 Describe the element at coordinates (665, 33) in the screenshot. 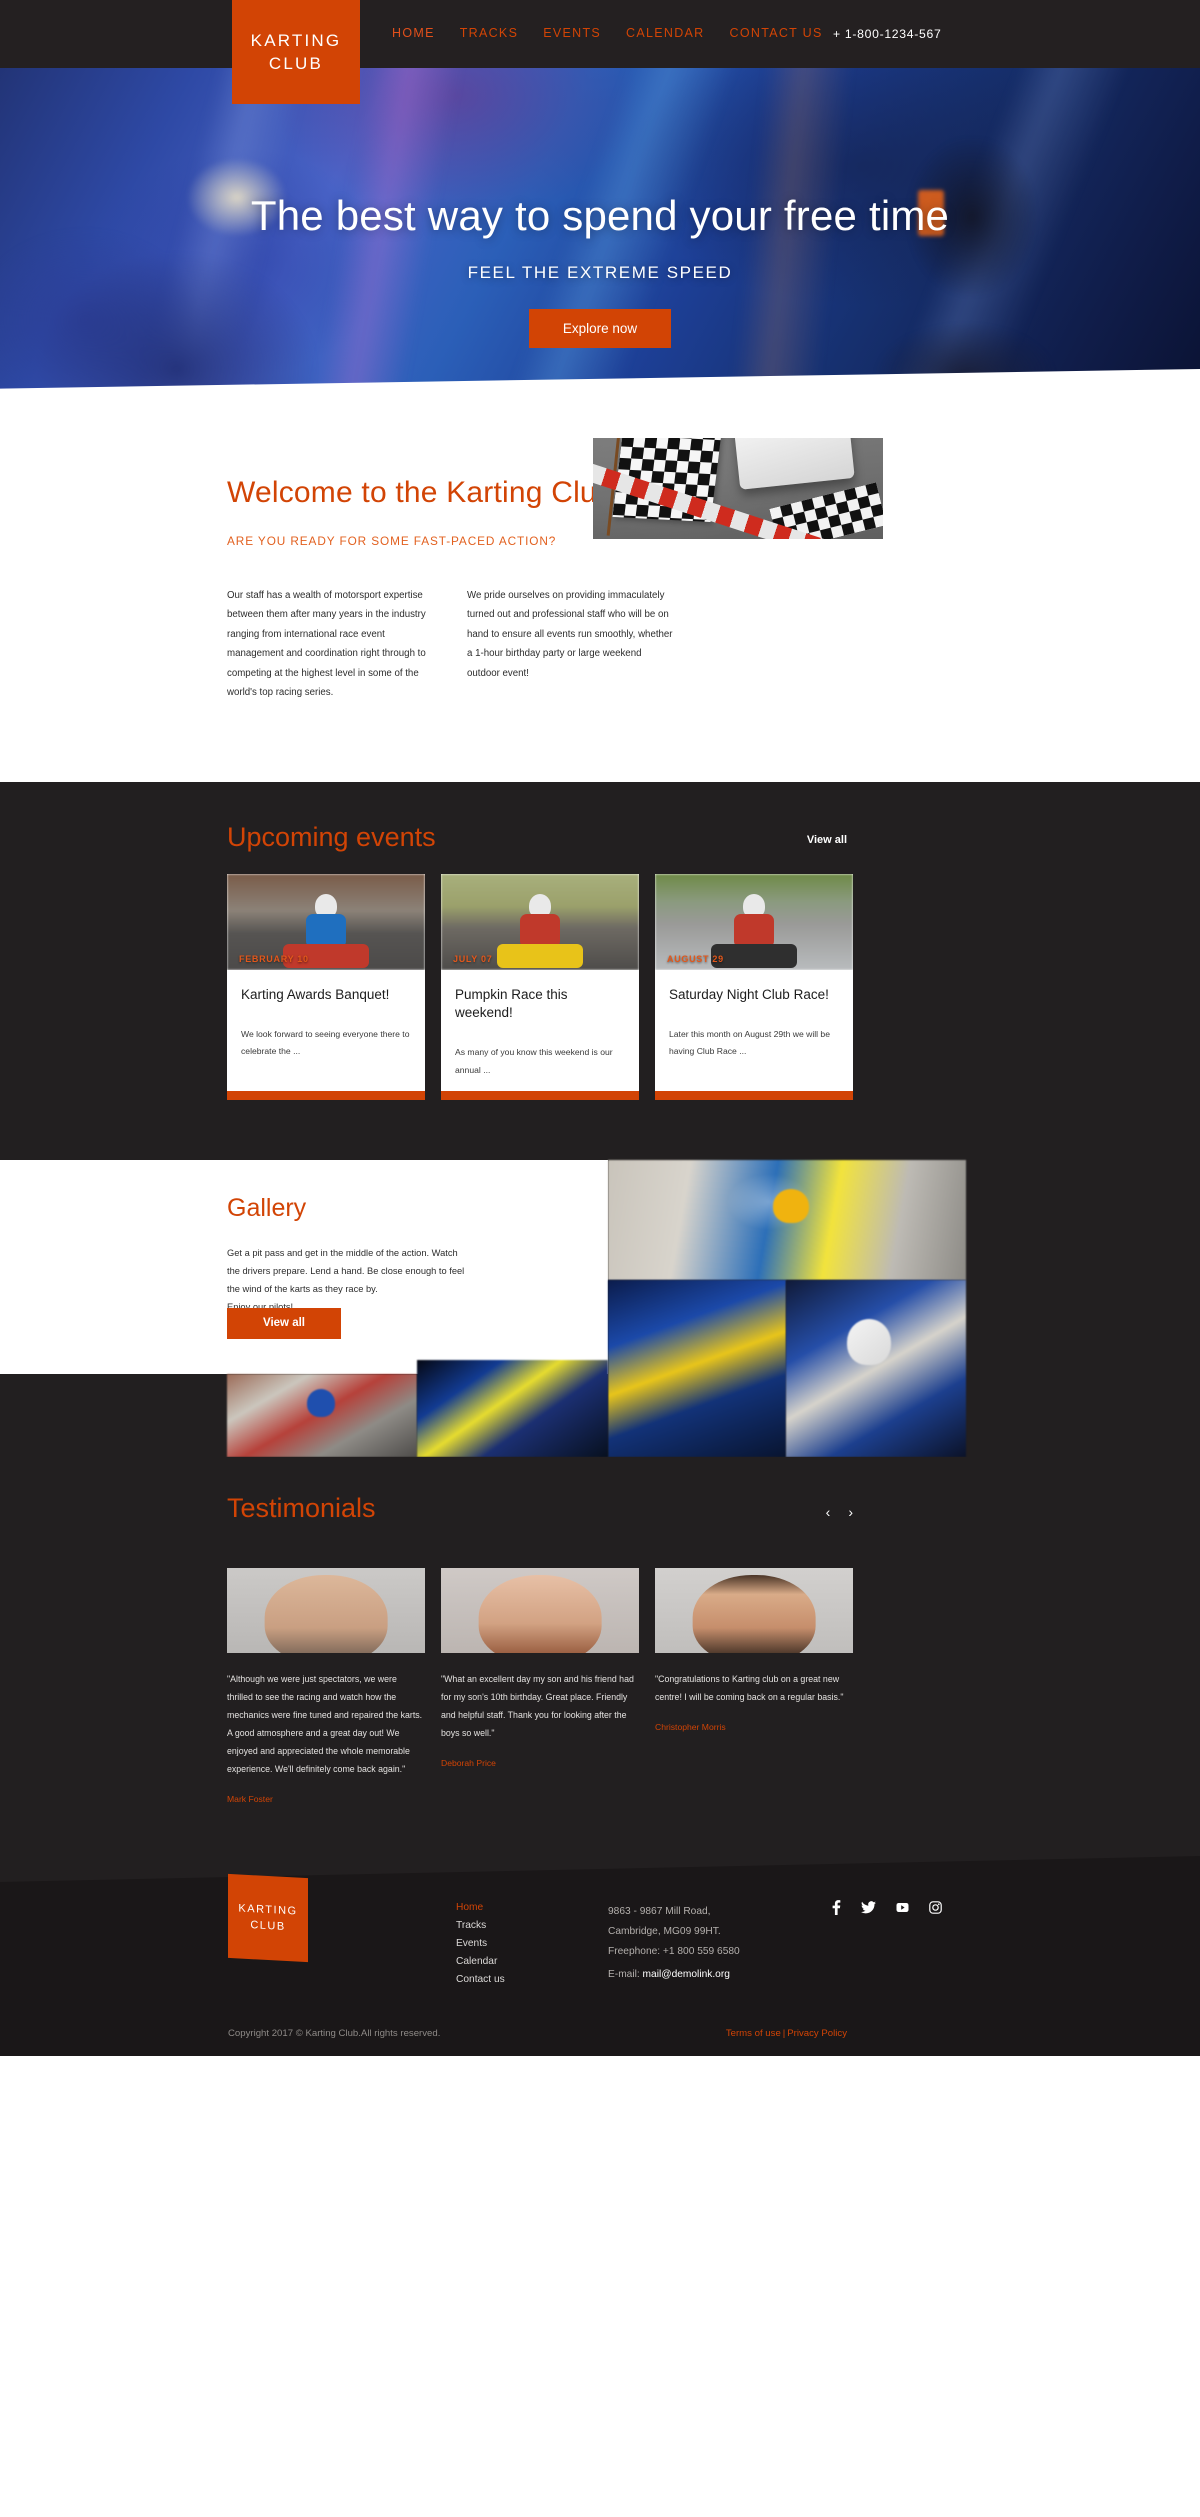

I see `nav-item-calendar: CALENDAR` at that location.